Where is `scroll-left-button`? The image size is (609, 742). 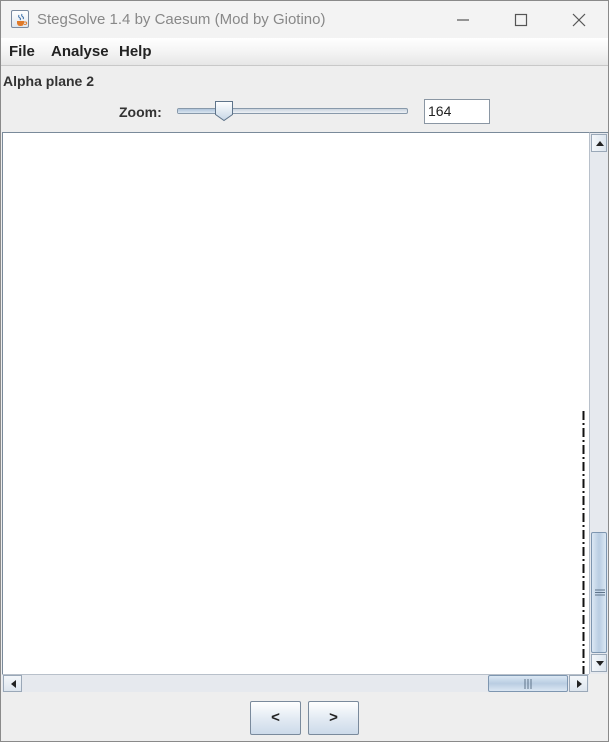
scroll-left-button is located at coordinates (12, 683).